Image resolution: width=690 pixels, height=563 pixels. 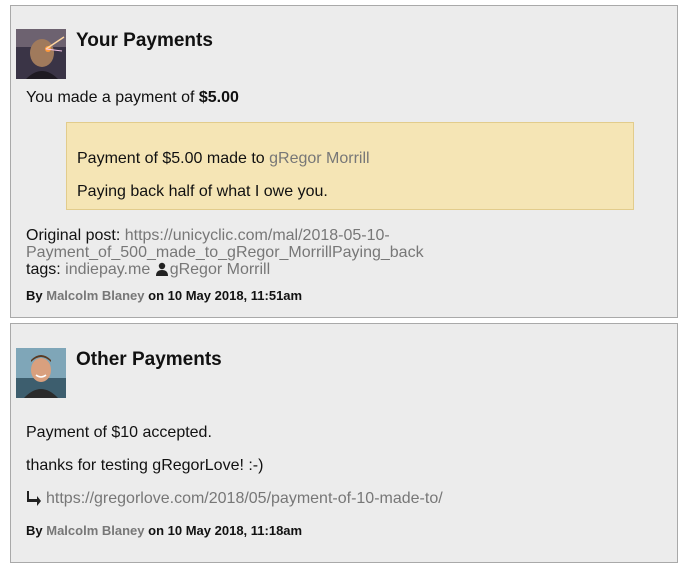 What do you see at coordinates (257, 235) in the screenshot?
I see `original-post-link: https://unicyclic.com/mal/2018-05-10-` at bounding box center [257, 235].